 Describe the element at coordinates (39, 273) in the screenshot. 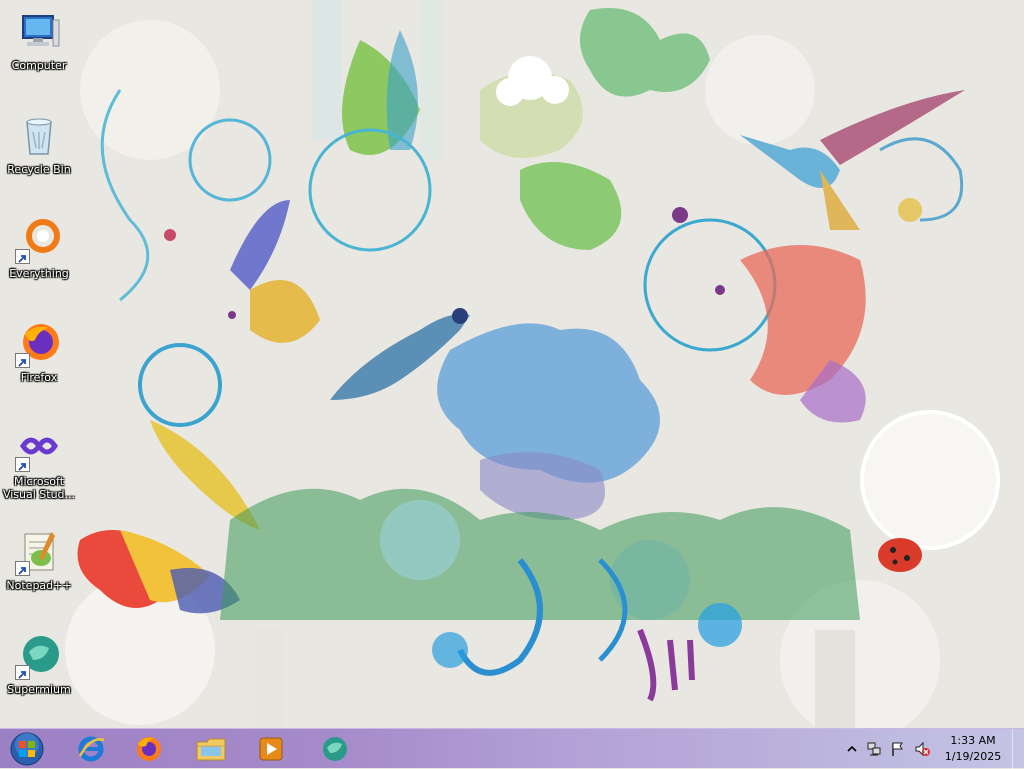

I see `desktop-icon-label: Everything` at that location.